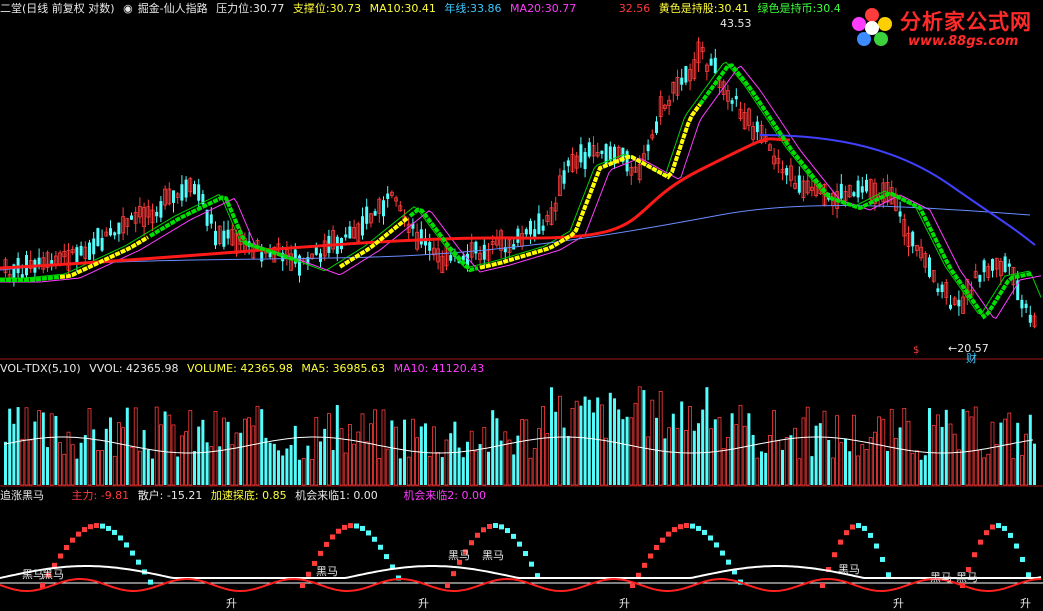  Describe the element at coordinates (212, 368) in the screenshot. I see `volume-label: VOLUME:` at that location.